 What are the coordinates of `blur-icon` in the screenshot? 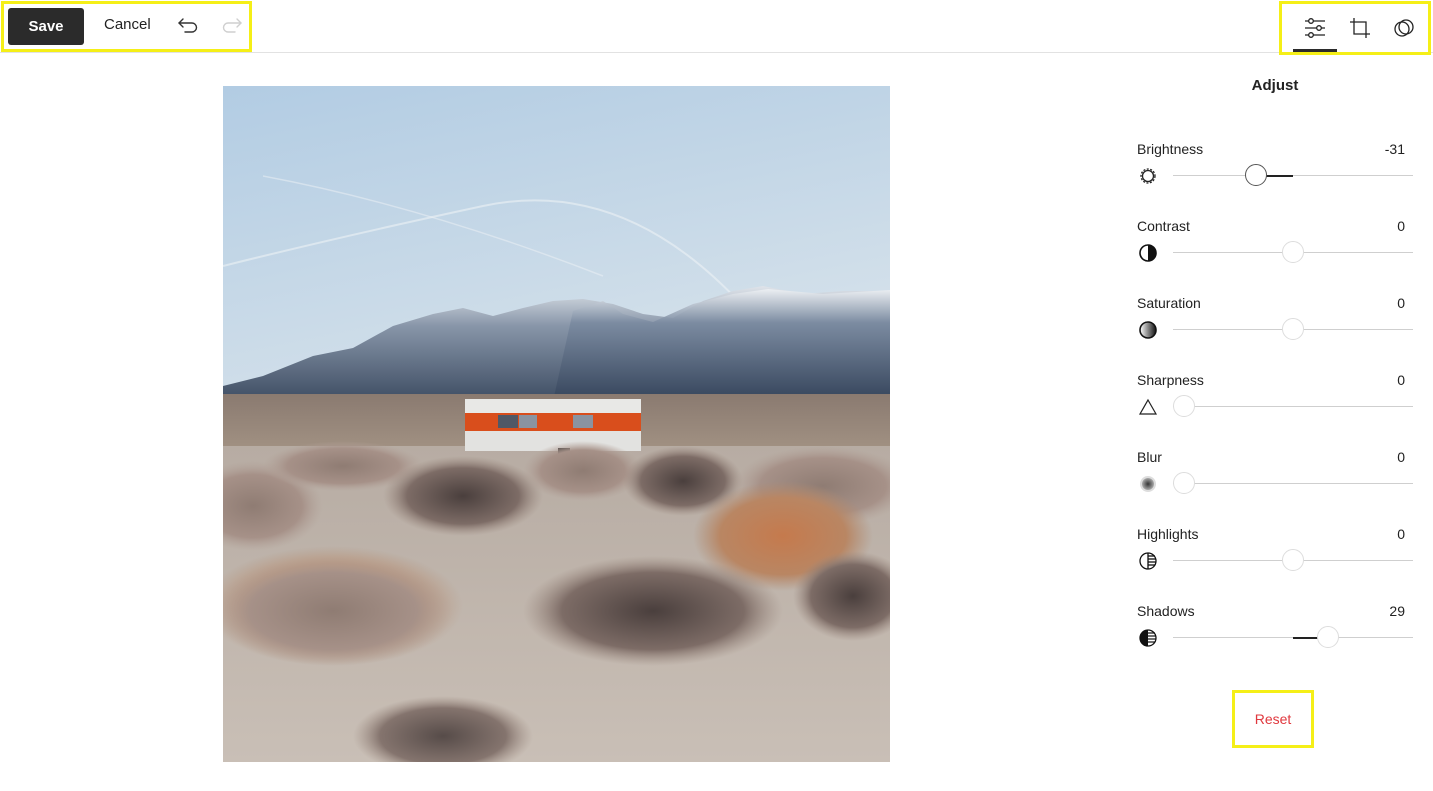 It's located at (1148, 484).